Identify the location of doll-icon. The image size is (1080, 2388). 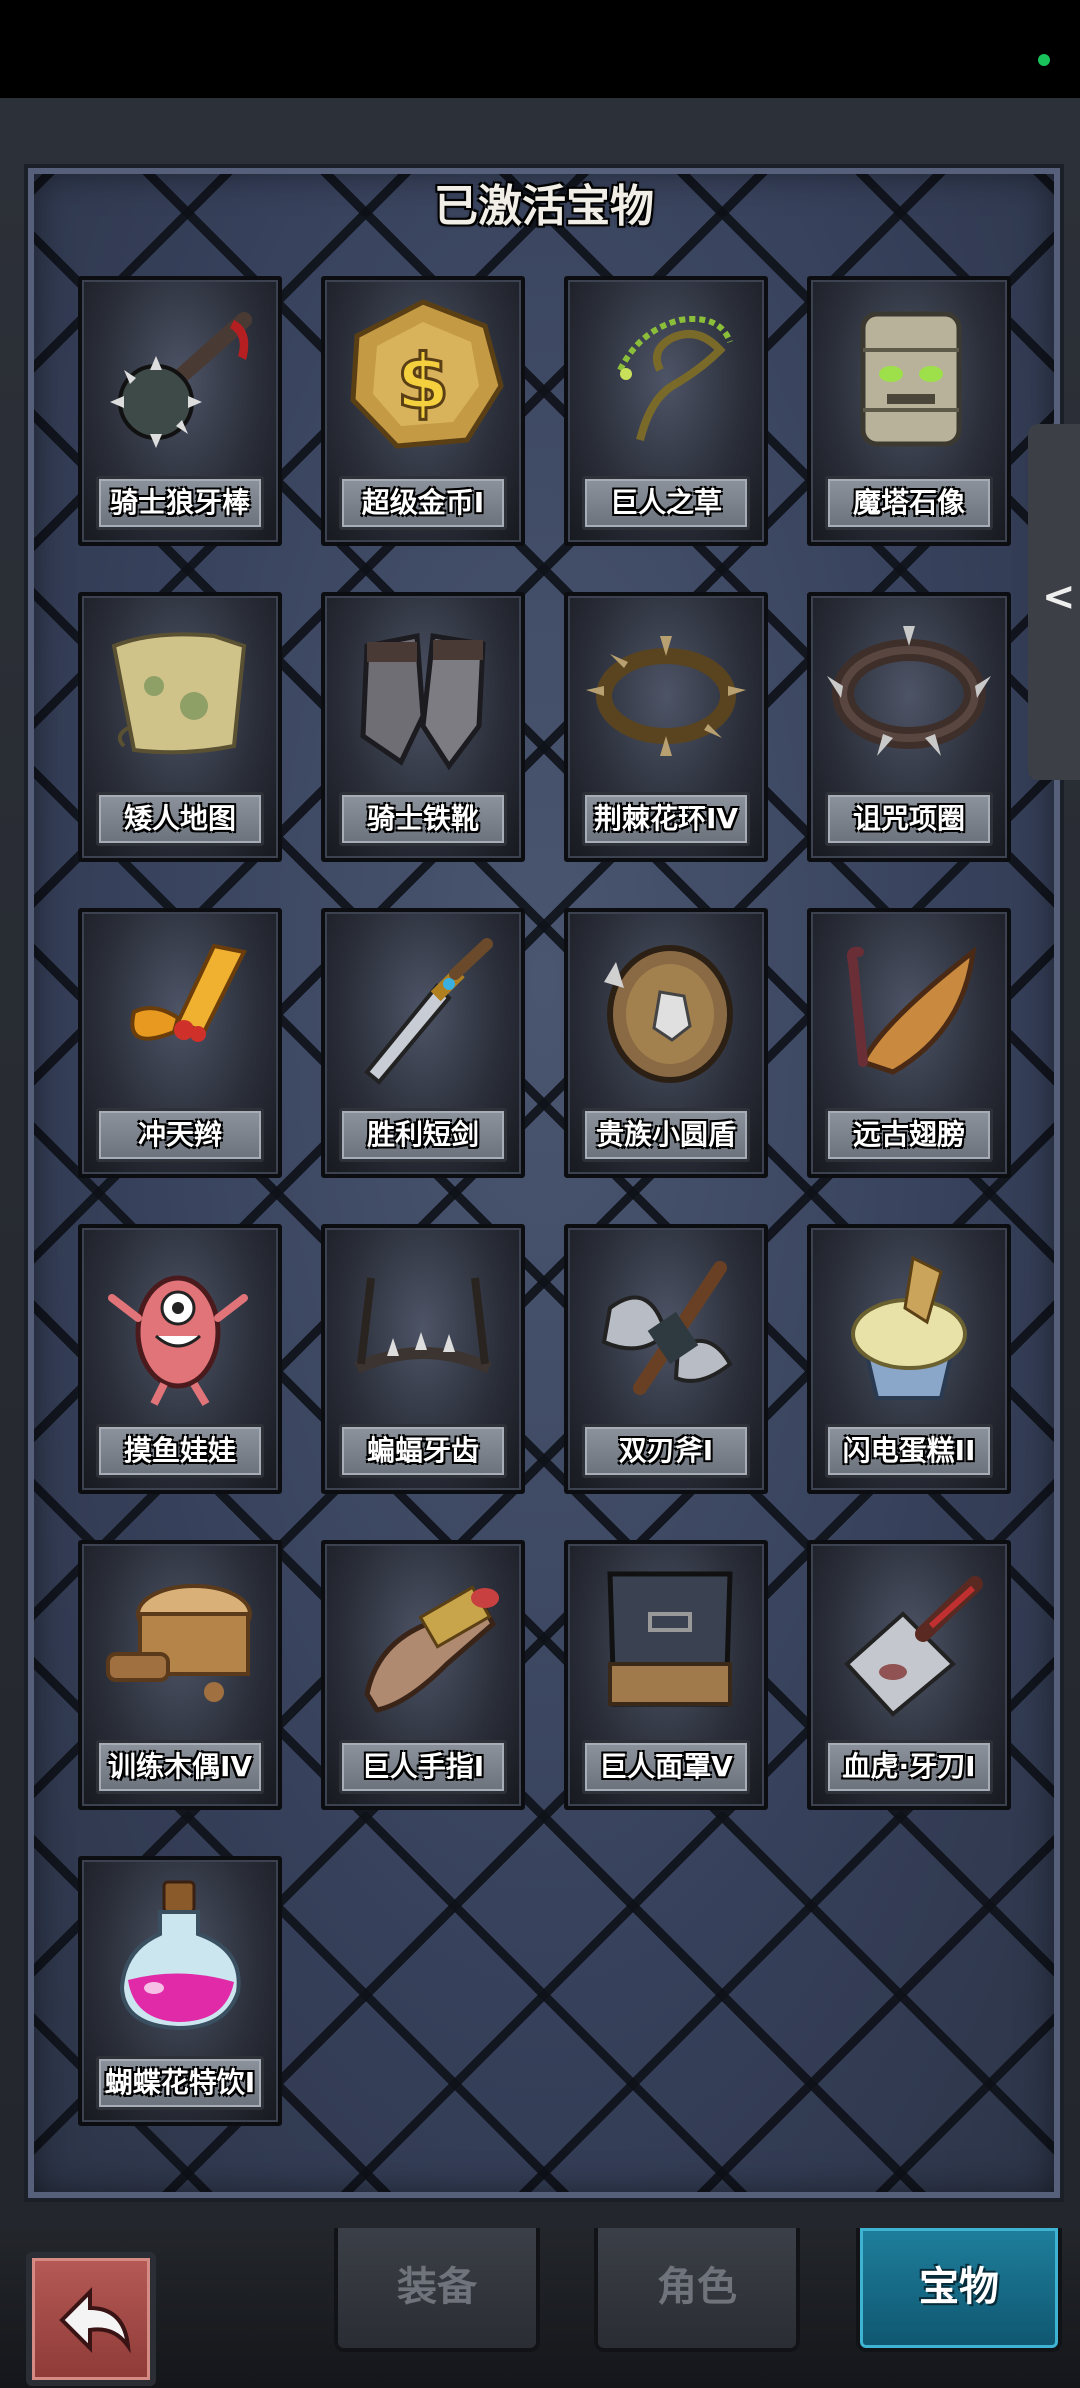
(180, 1324).